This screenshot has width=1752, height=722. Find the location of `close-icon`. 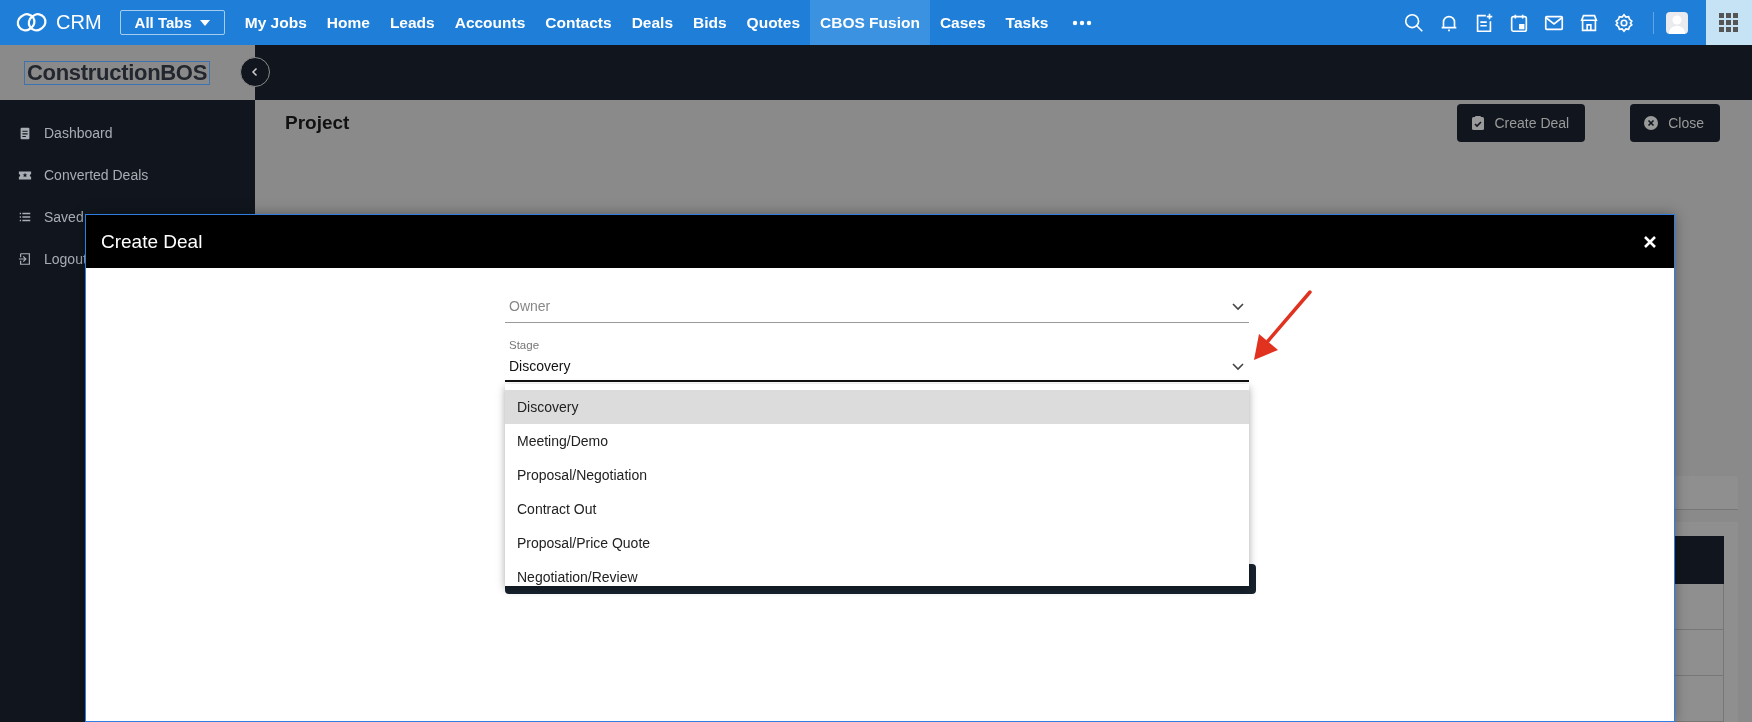

close-icon is located at coordinates (1650, 241).